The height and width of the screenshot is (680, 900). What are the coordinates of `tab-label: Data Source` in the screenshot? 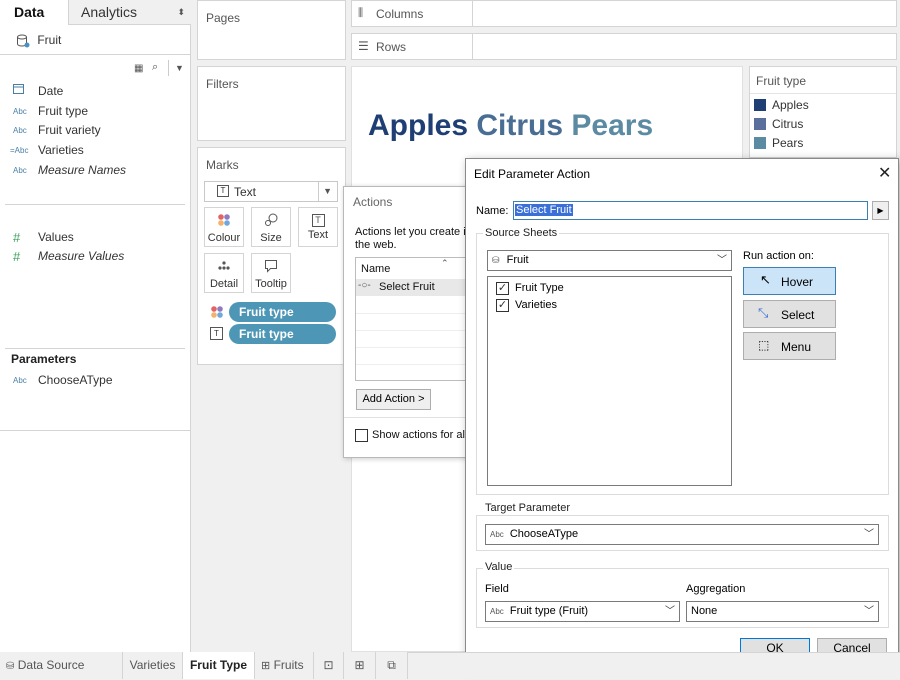 It's located at (51, 665).